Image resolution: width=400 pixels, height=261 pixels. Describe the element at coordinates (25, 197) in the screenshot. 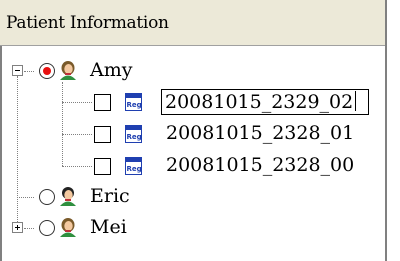

I see `tree-connector-eric` at that location.